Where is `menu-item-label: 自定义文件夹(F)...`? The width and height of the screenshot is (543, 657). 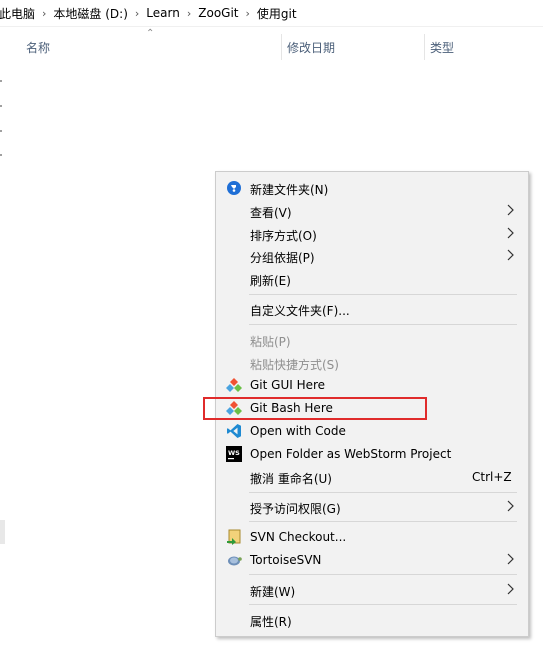 menu-item-label: 自定义文件夹(F)... is located at coordinates (300, 311).